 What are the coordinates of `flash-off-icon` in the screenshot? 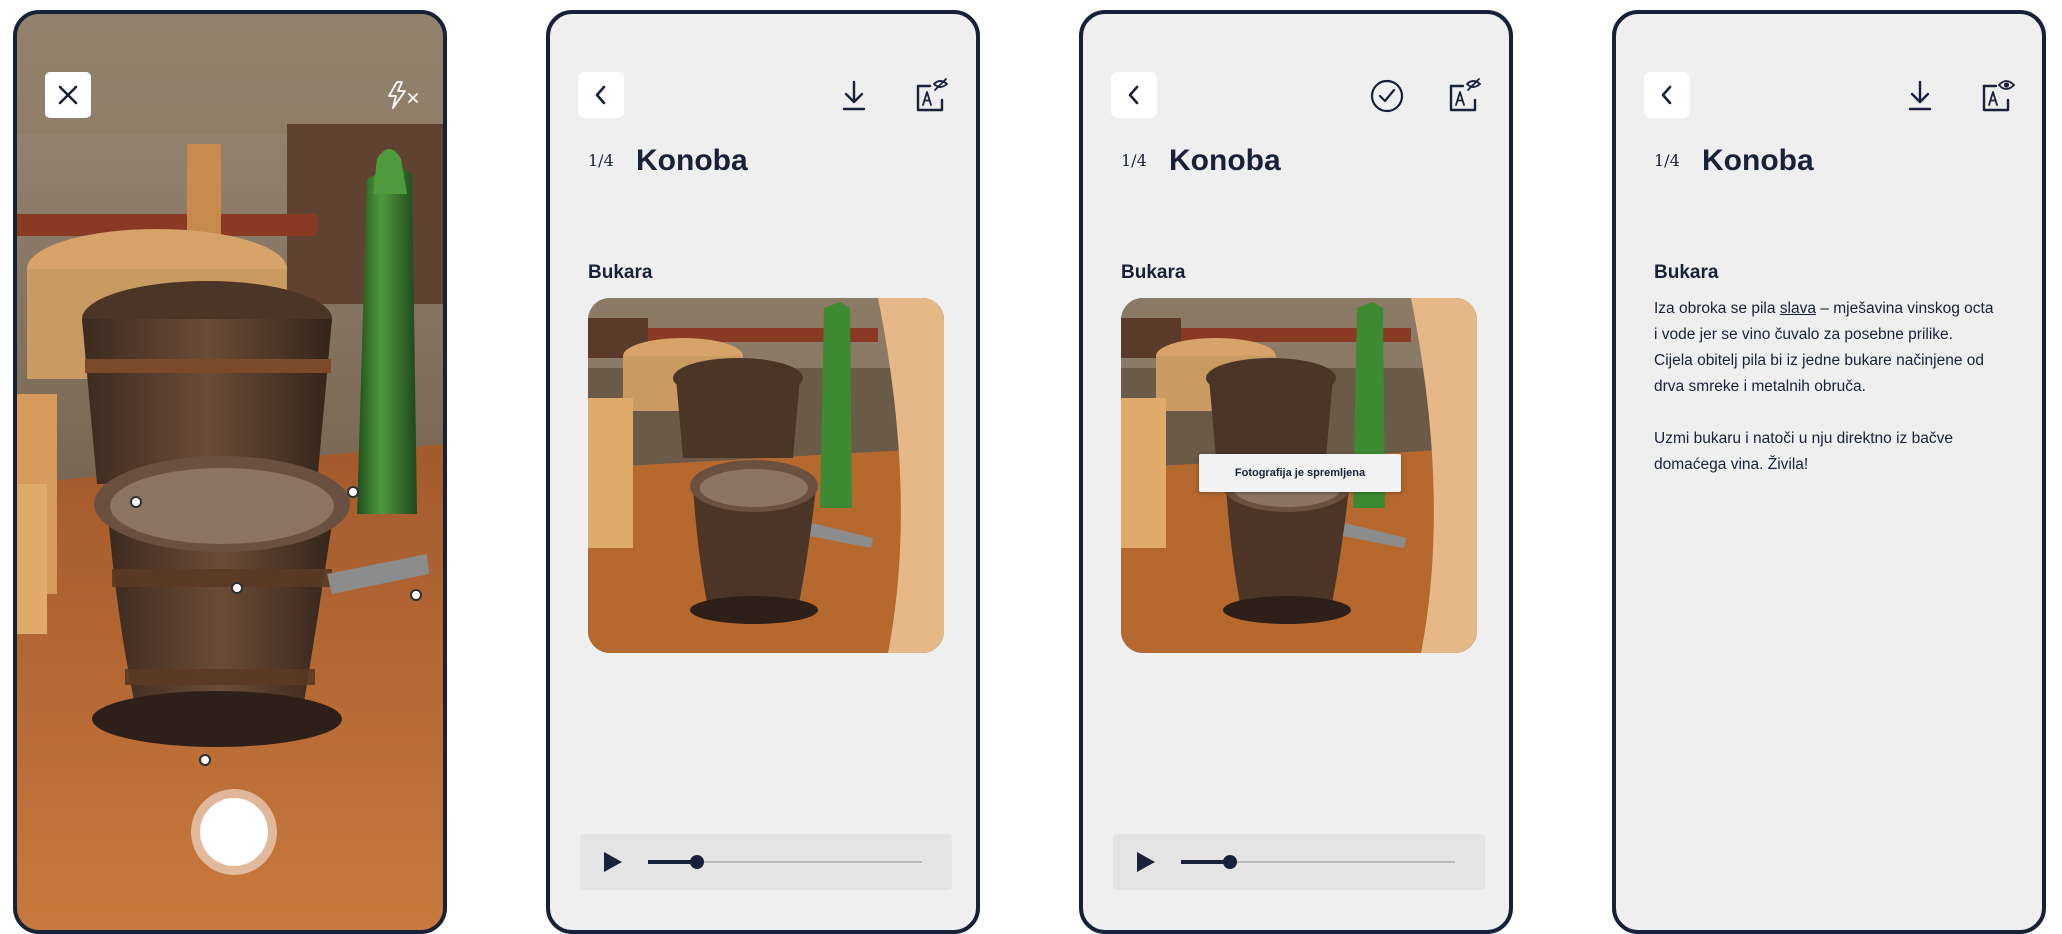 It's located at (403, 95).